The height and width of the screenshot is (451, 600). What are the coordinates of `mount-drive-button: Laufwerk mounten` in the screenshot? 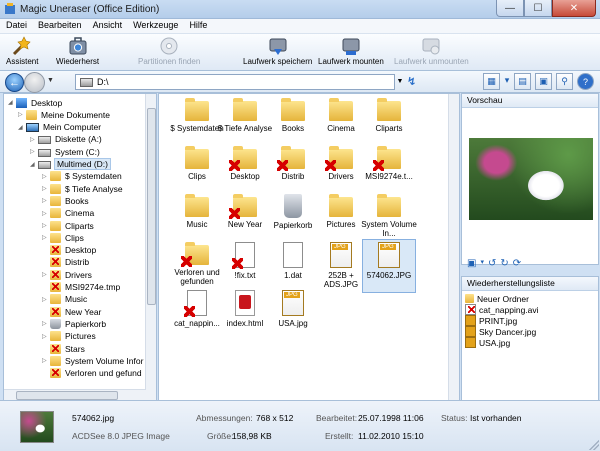 It's located at (351, 50).